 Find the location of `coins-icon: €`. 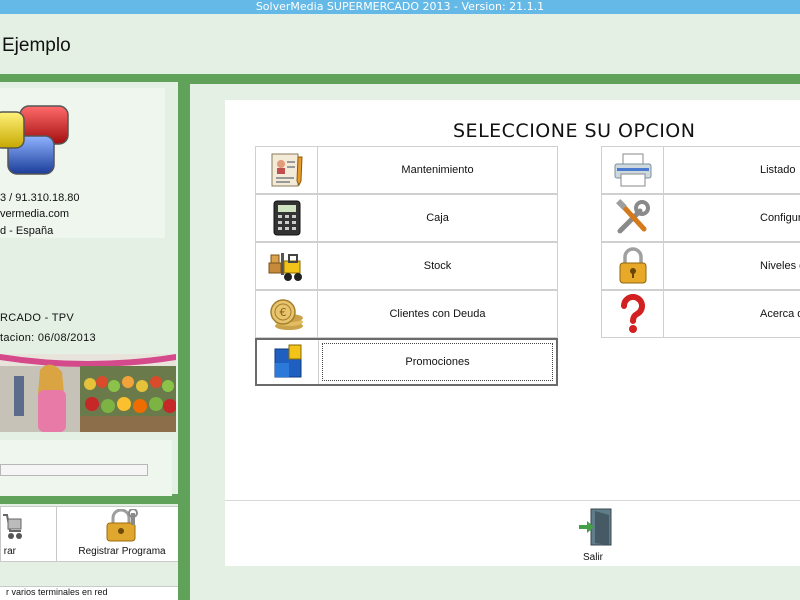

coins-icon: € is located at coordinates (286, 314).